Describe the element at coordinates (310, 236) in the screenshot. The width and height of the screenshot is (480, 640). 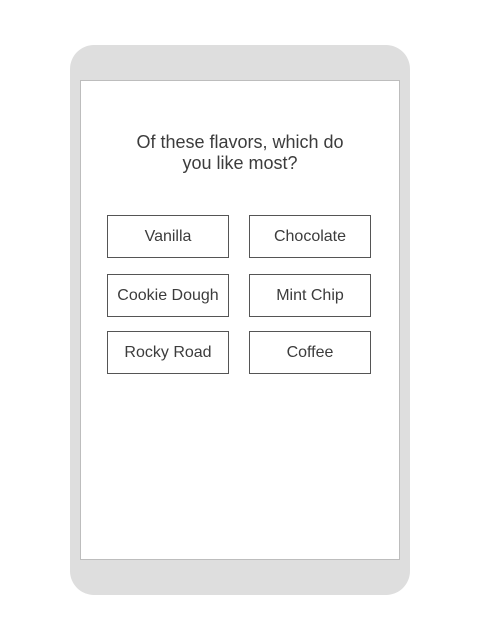
I see `option-chocolate-button: Chocolate` at that location.